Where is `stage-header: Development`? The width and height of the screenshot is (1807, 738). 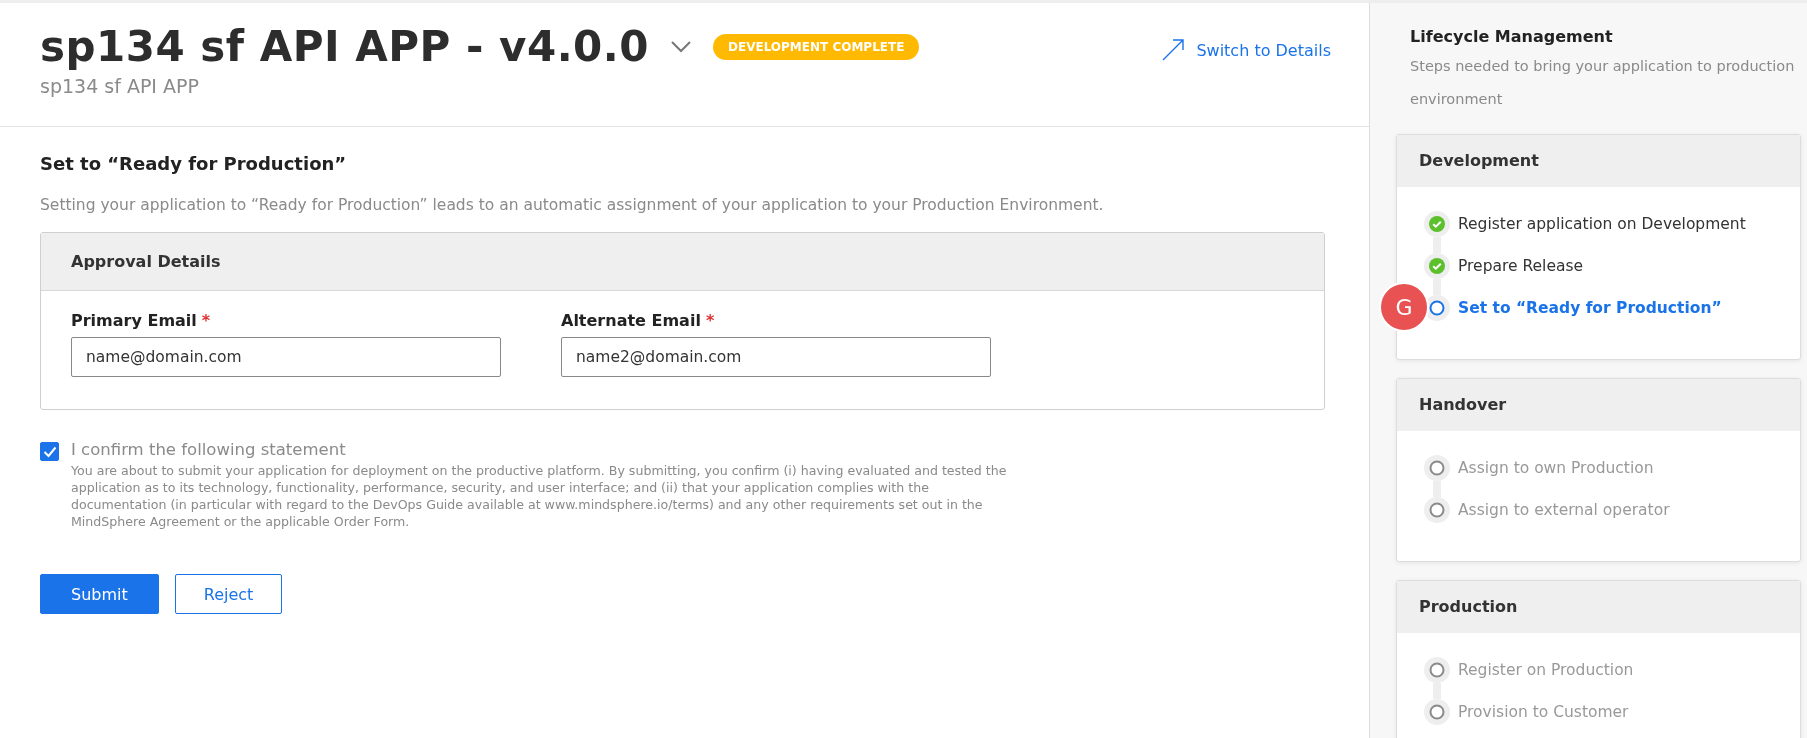
stage-header: Development is located at coordinates (1598, 161).